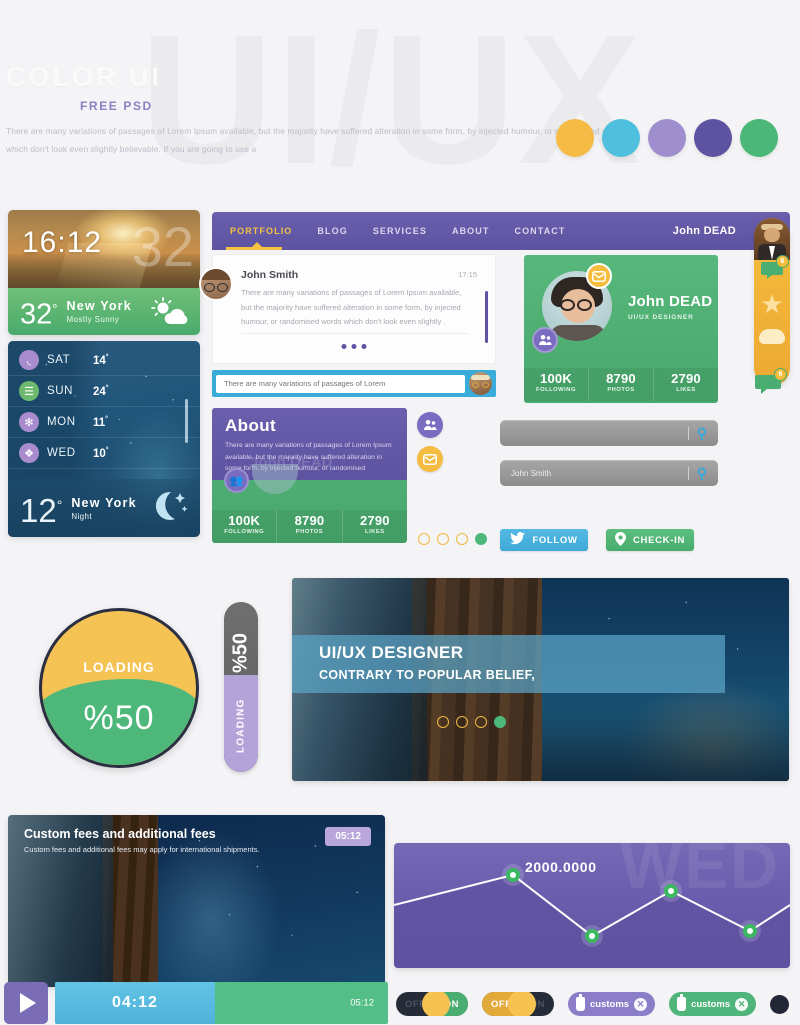 The width and height of the screenshot is (800, 1025). I want to click on weather-night-condition: Night, so click(82, 516).